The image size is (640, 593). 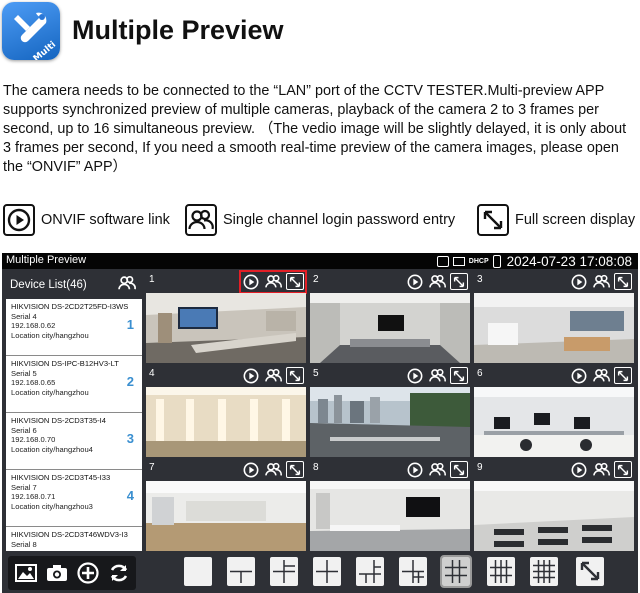 I want to click on layout-12-button, so click(x=501, y=571).